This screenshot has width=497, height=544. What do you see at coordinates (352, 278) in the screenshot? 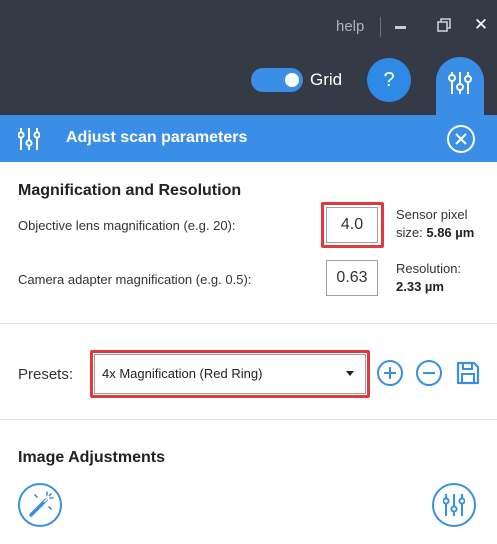
I see `camera-adapter-input: 0.63` at bounding box center [352, 278].